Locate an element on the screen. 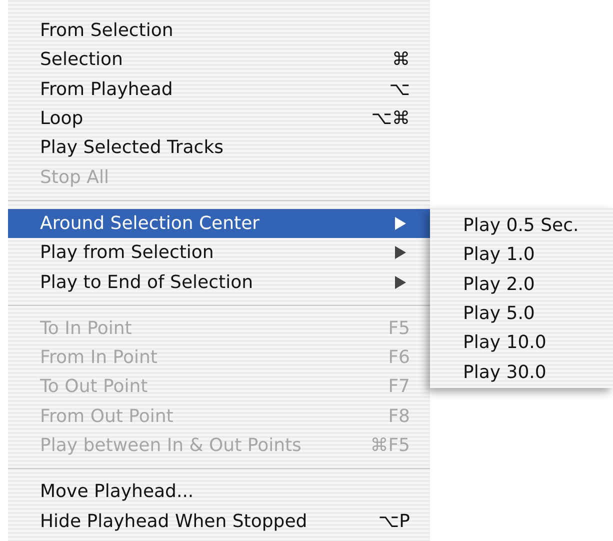 Image resolution: width=613 pixels, height=541 pixels. menu-item: Selection ⌘ is located at coordinates (219, 60).